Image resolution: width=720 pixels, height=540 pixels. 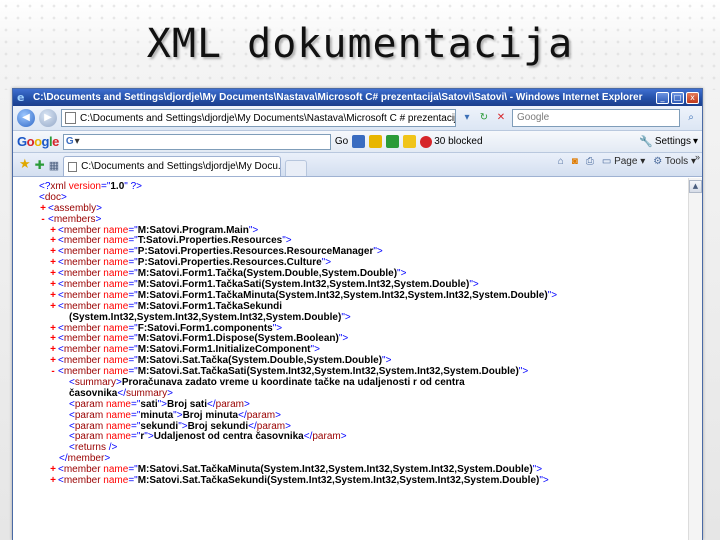 I want to click on xml-val: T:Satovi.Properties.Resources, so click(x=210, y=241).